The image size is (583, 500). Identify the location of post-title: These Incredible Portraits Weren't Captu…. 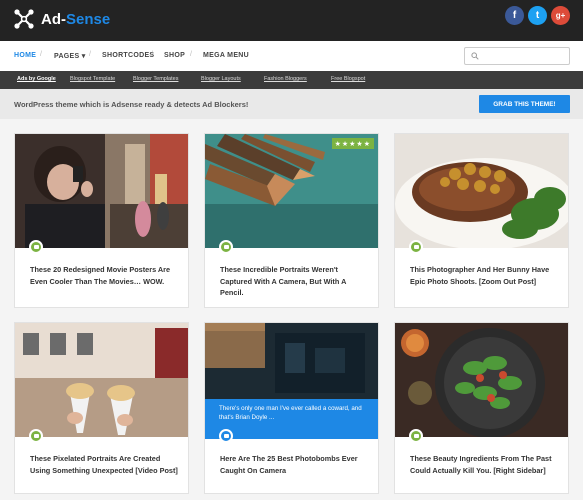
(295, 281).